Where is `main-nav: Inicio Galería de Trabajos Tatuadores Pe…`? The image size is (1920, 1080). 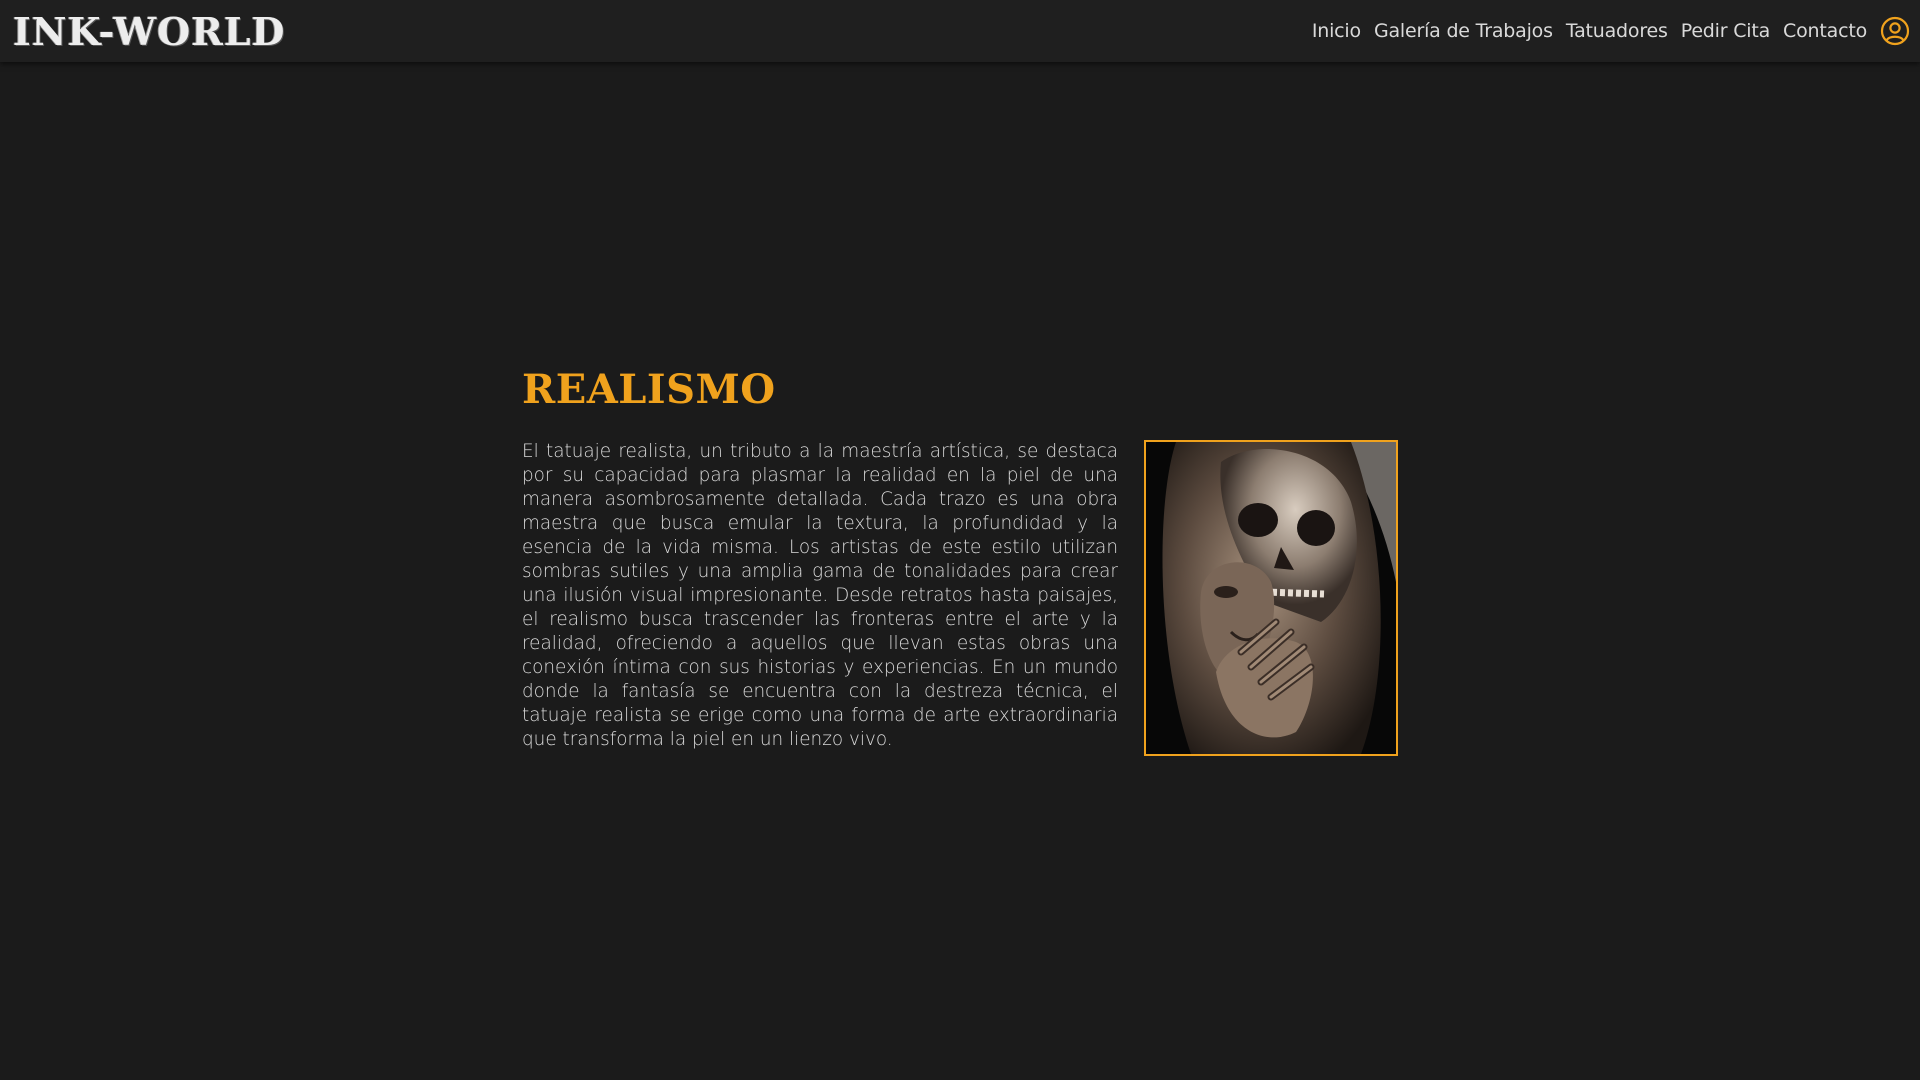 main-nav: Inicio Galería de Trabajos Tatuadores Pe… is located at coordinates (1604, 31).